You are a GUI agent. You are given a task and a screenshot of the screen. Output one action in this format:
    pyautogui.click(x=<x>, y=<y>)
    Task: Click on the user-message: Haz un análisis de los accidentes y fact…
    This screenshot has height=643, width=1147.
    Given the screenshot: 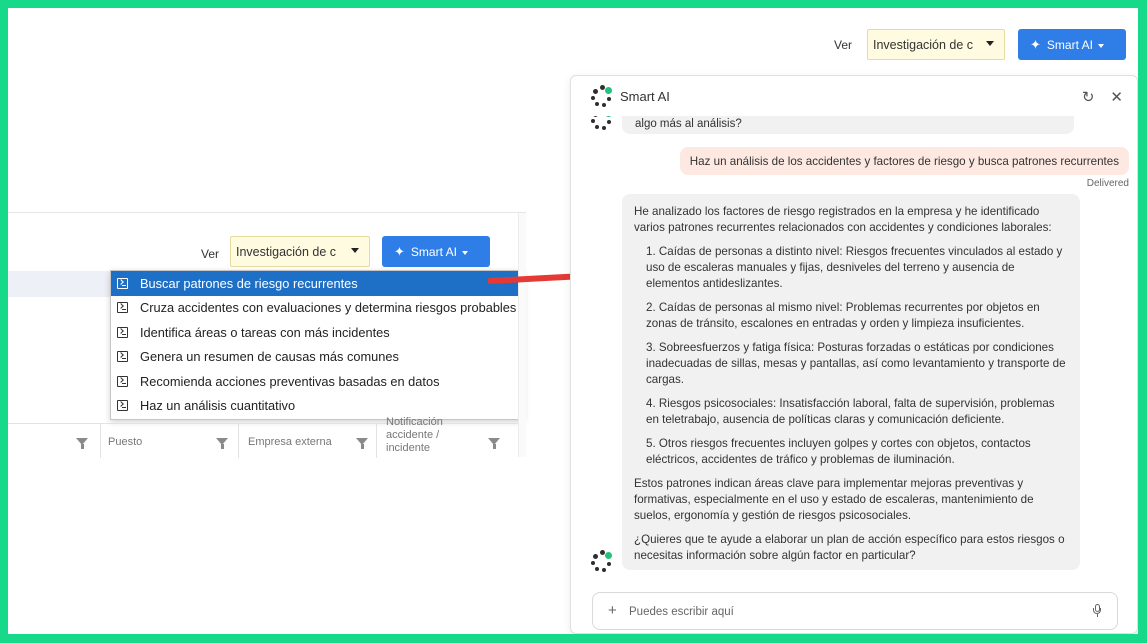 What is the action you would take?
    pyautogui.click(x=904, y=161)
    